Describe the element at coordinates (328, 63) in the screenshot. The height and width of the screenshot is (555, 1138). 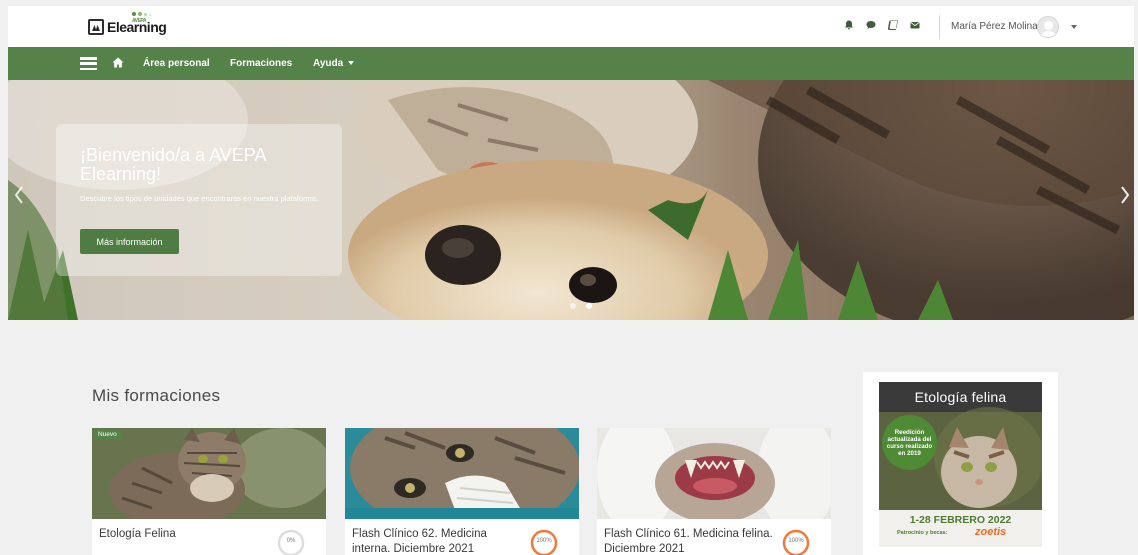
I see `nav-ayuda-label: Ayuda` at that location.